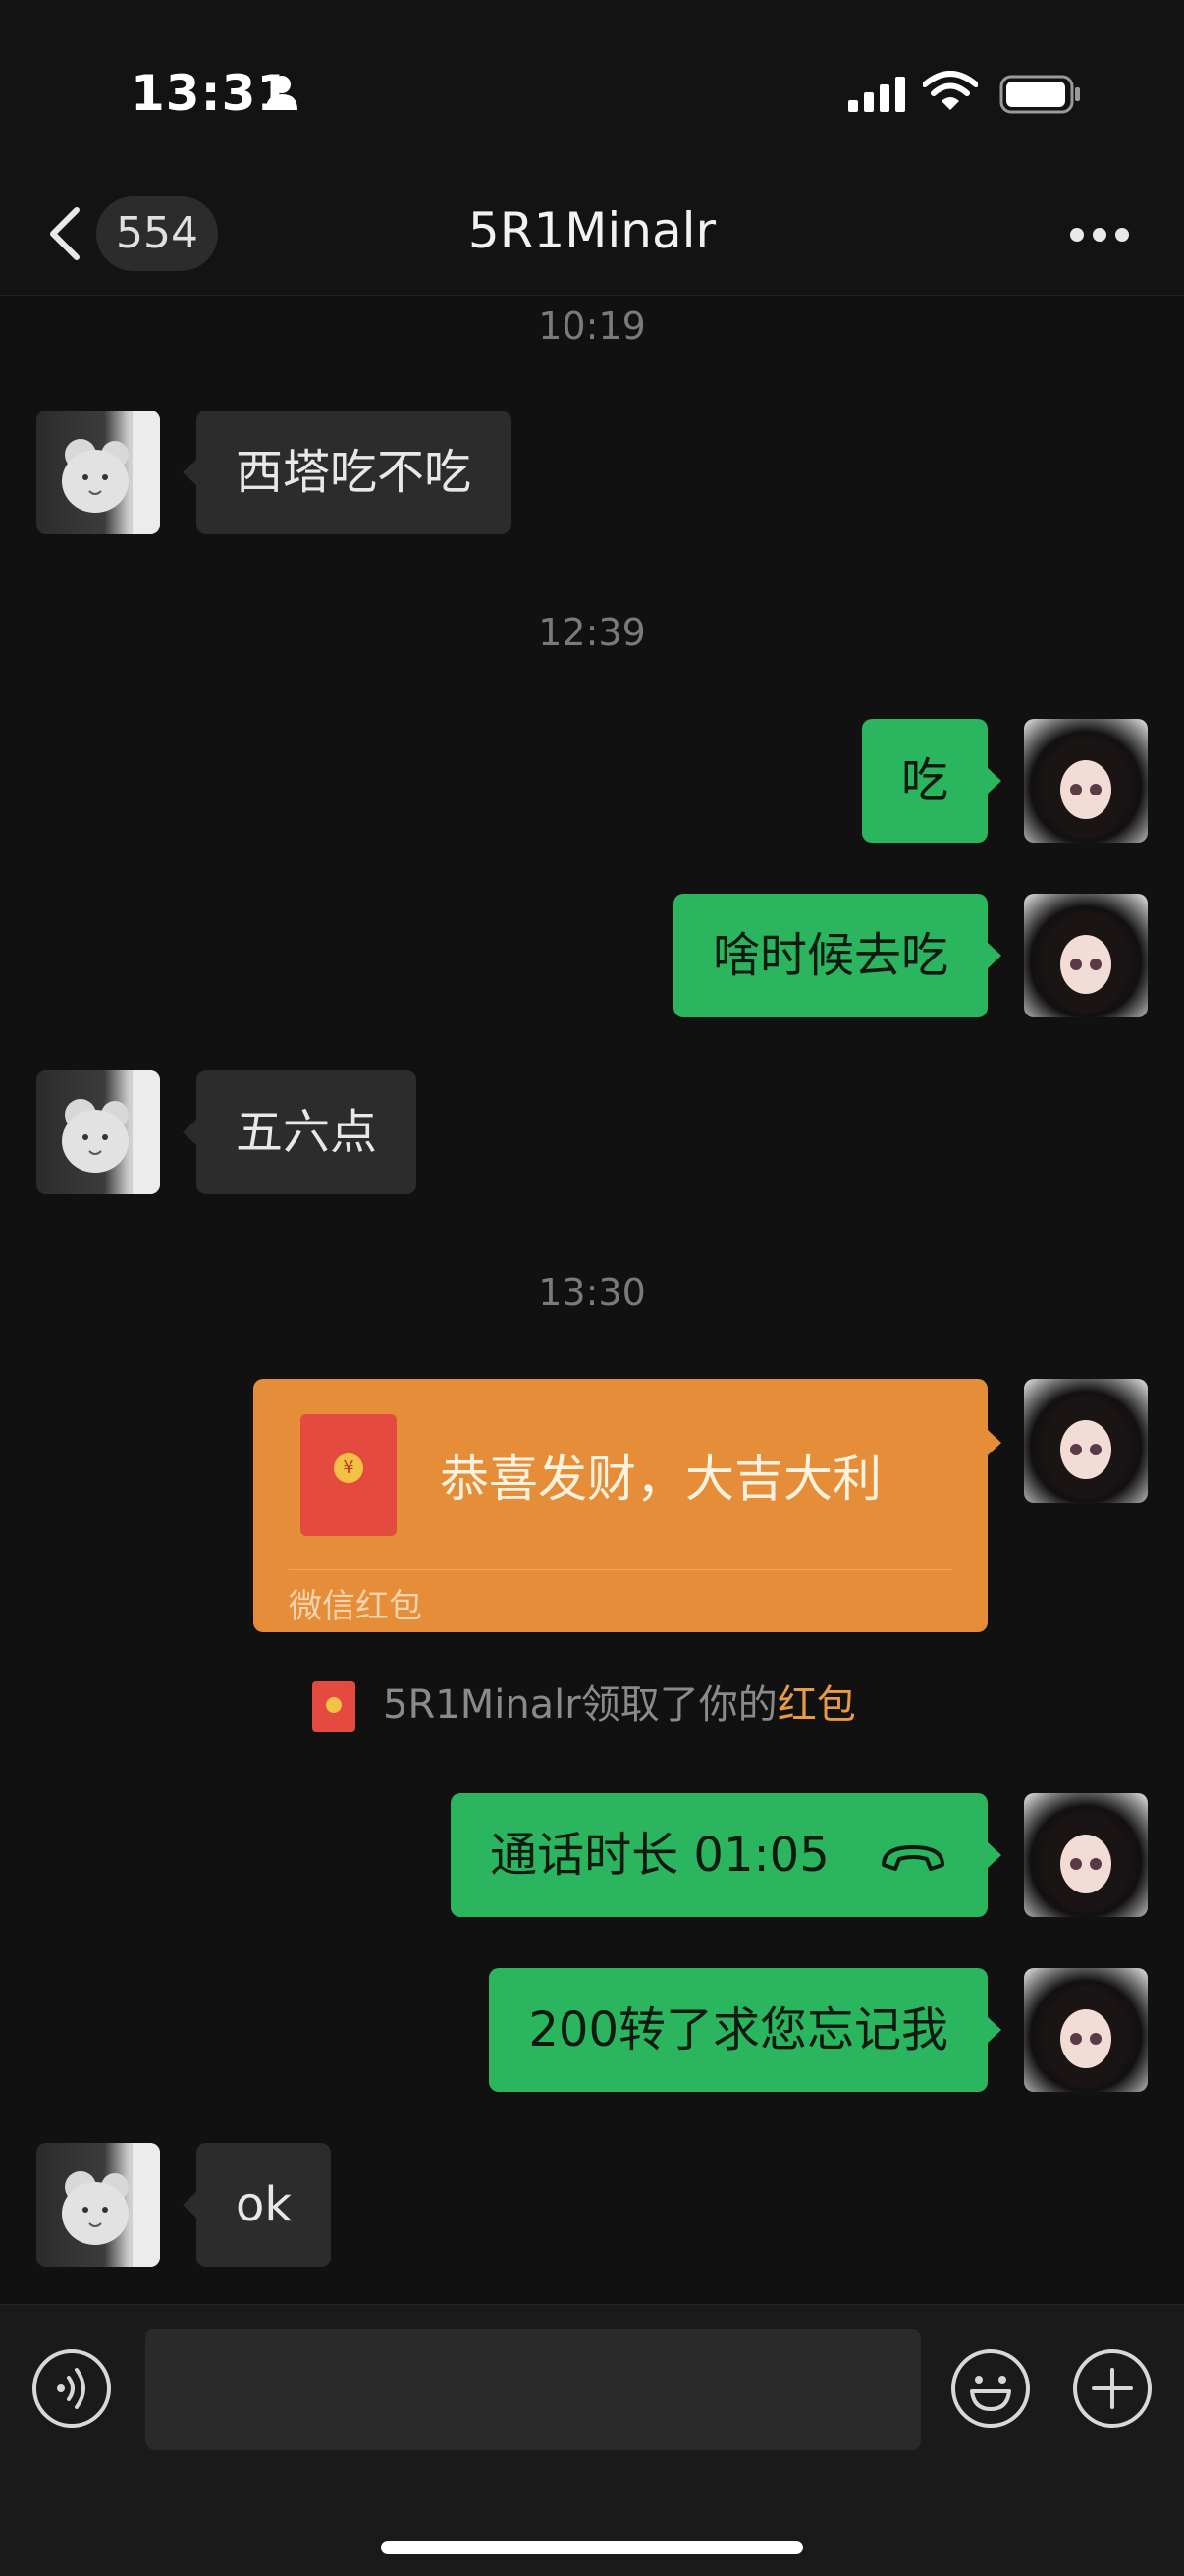 The height and width of the screenshot is (2576, 1184). Describe the element at coordinates (257, 2205) in the screenshot. I see `incoming-message: ok` at that location.